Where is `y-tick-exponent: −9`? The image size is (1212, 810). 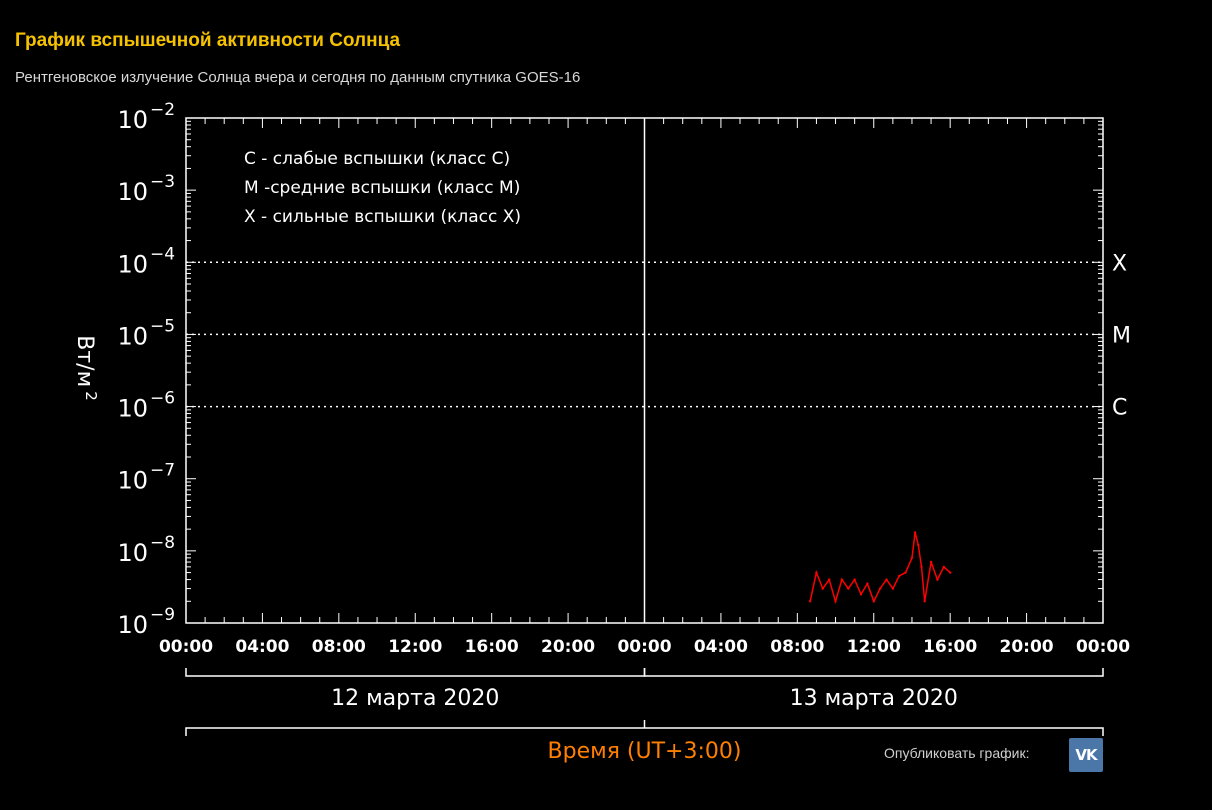
y-tick-exponent: −9 is located at coordinates (162, 615).